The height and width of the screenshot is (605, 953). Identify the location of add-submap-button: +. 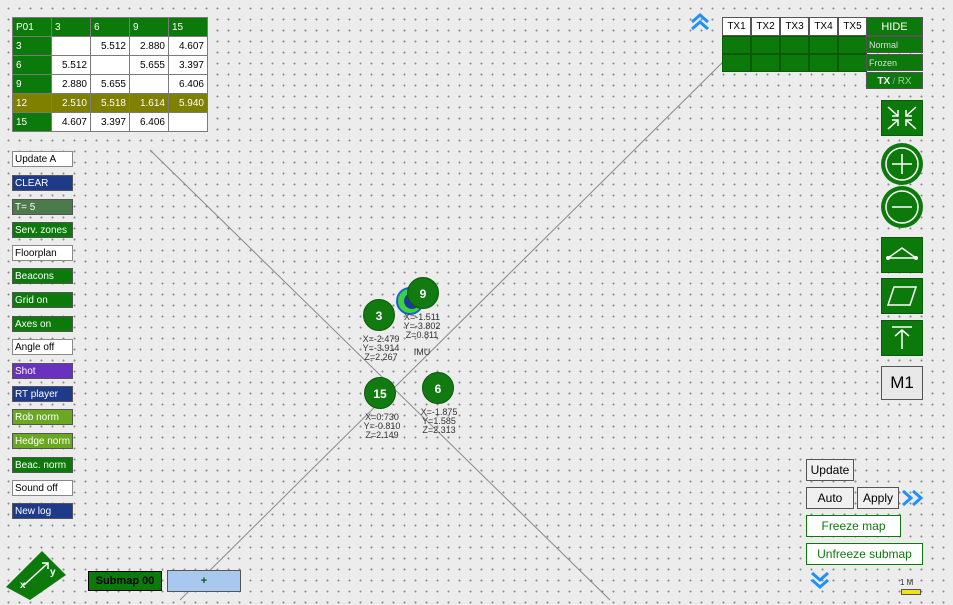
(204, 581).